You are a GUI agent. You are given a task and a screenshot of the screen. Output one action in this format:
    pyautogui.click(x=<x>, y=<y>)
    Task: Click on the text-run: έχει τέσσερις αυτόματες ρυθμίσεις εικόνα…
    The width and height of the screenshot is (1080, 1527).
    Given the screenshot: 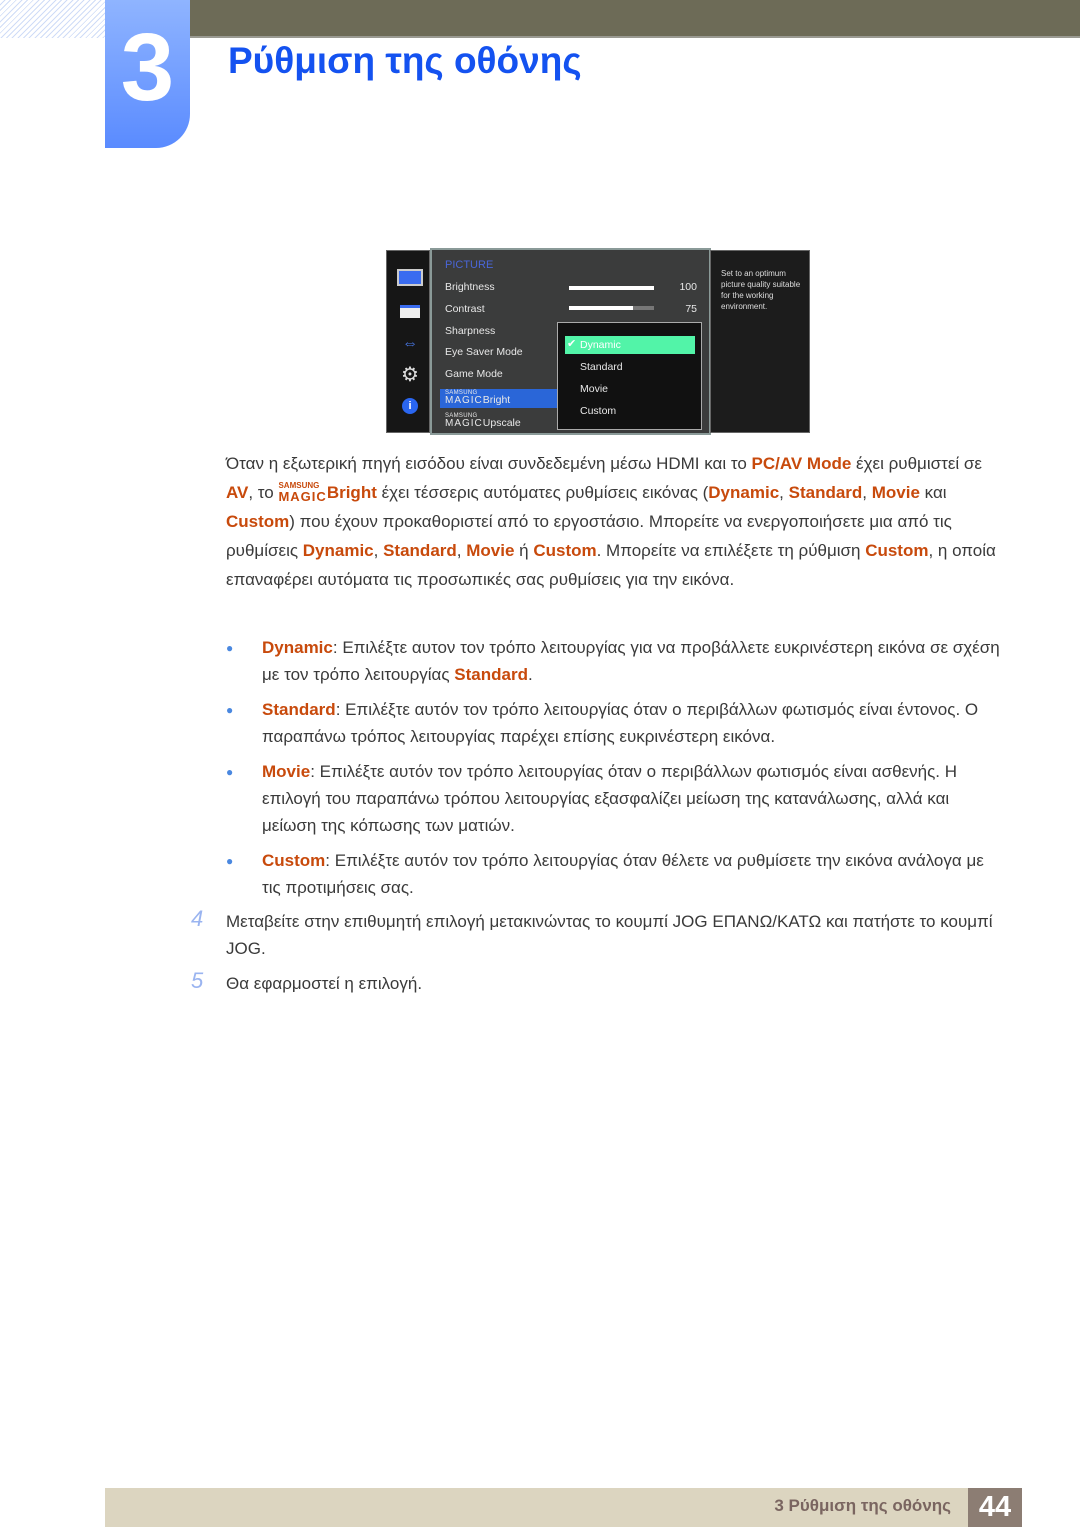 What is the action you would take?
    pyautogui.click(x=542, y=492)
    